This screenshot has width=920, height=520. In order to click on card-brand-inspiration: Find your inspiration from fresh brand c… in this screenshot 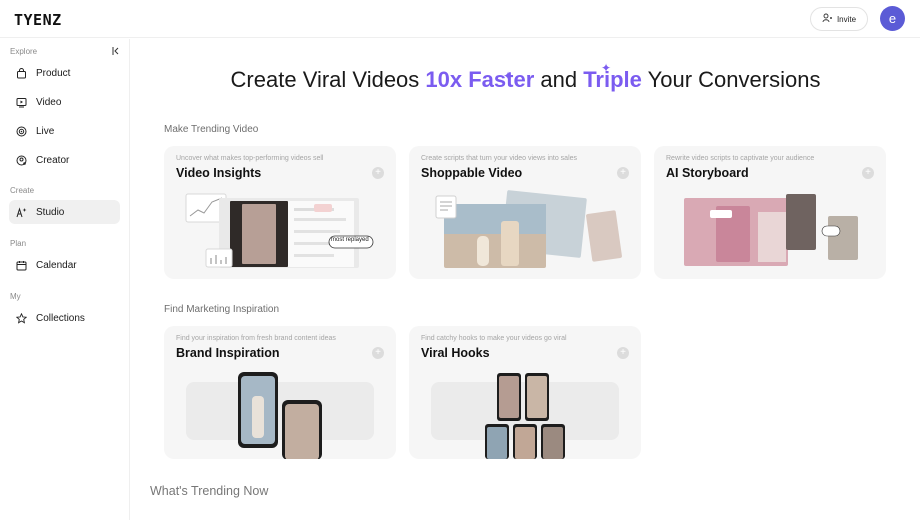, I will do `click(280, 392)`.